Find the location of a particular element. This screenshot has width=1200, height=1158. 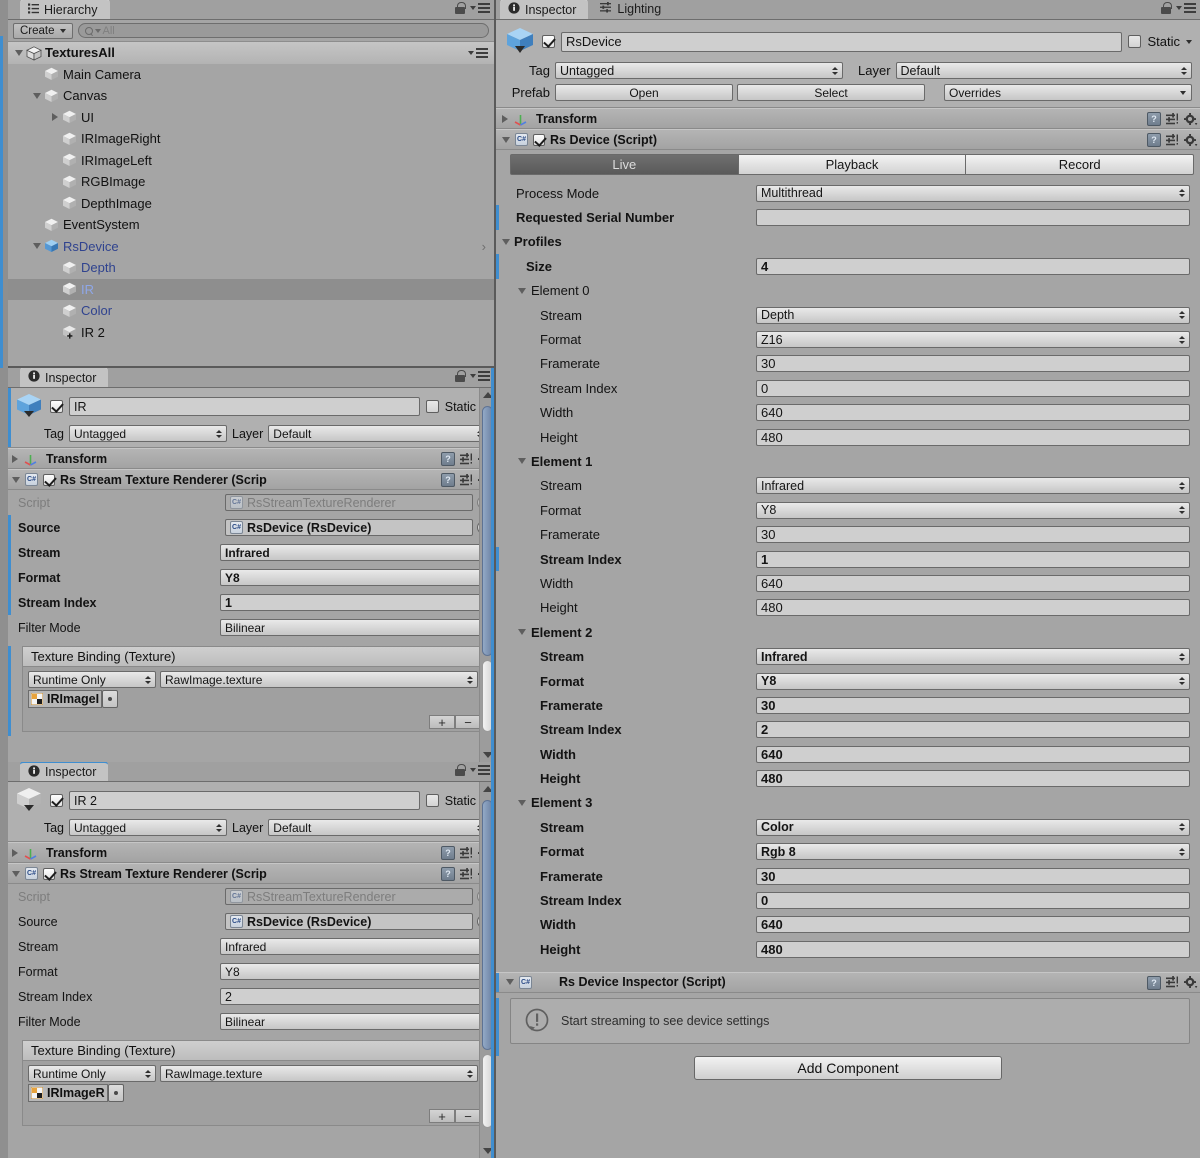

hierarchy-item-eventsystem: EventSystem is located at coordinates (251, 225).